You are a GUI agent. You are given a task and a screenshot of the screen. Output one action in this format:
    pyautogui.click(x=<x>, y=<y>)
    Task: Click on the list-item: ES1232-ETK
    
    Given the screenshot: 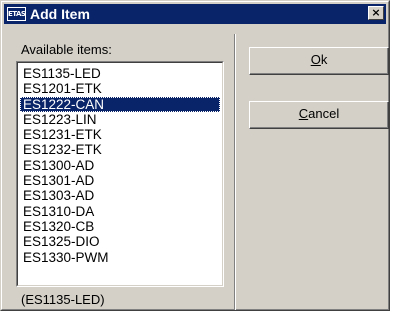 What is the action you would take?
    pyautogui.click(x=120, y=149)
    